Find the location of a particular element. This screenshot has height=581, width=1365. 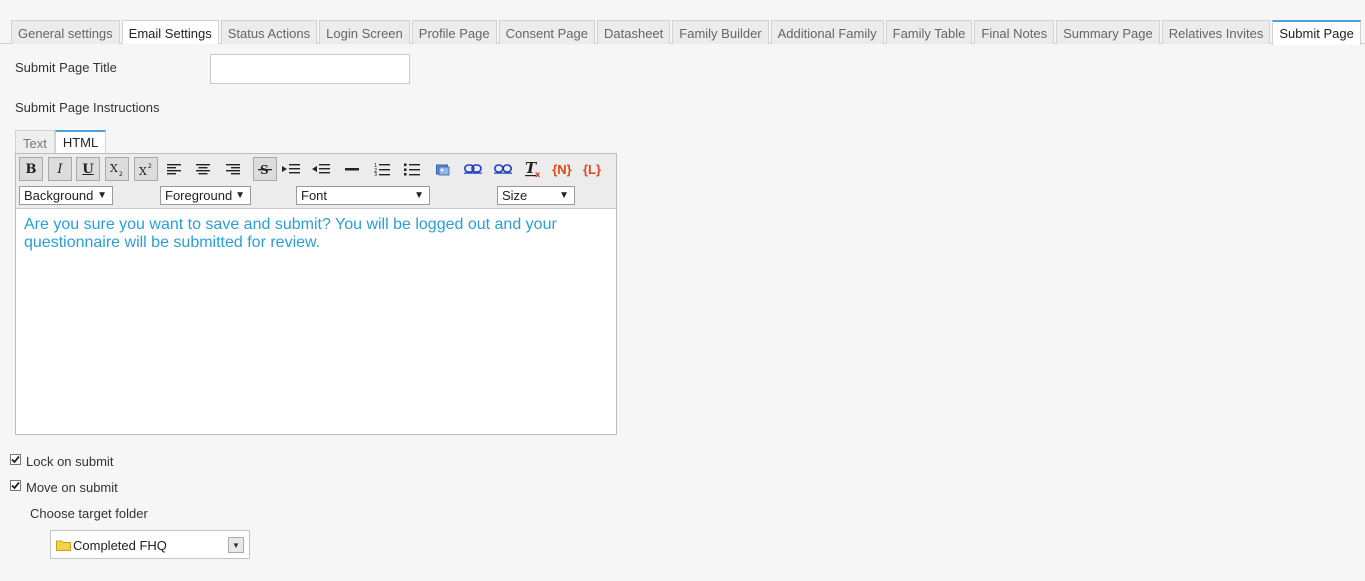

svg-text: 3 is located at coordinates (375, 174).